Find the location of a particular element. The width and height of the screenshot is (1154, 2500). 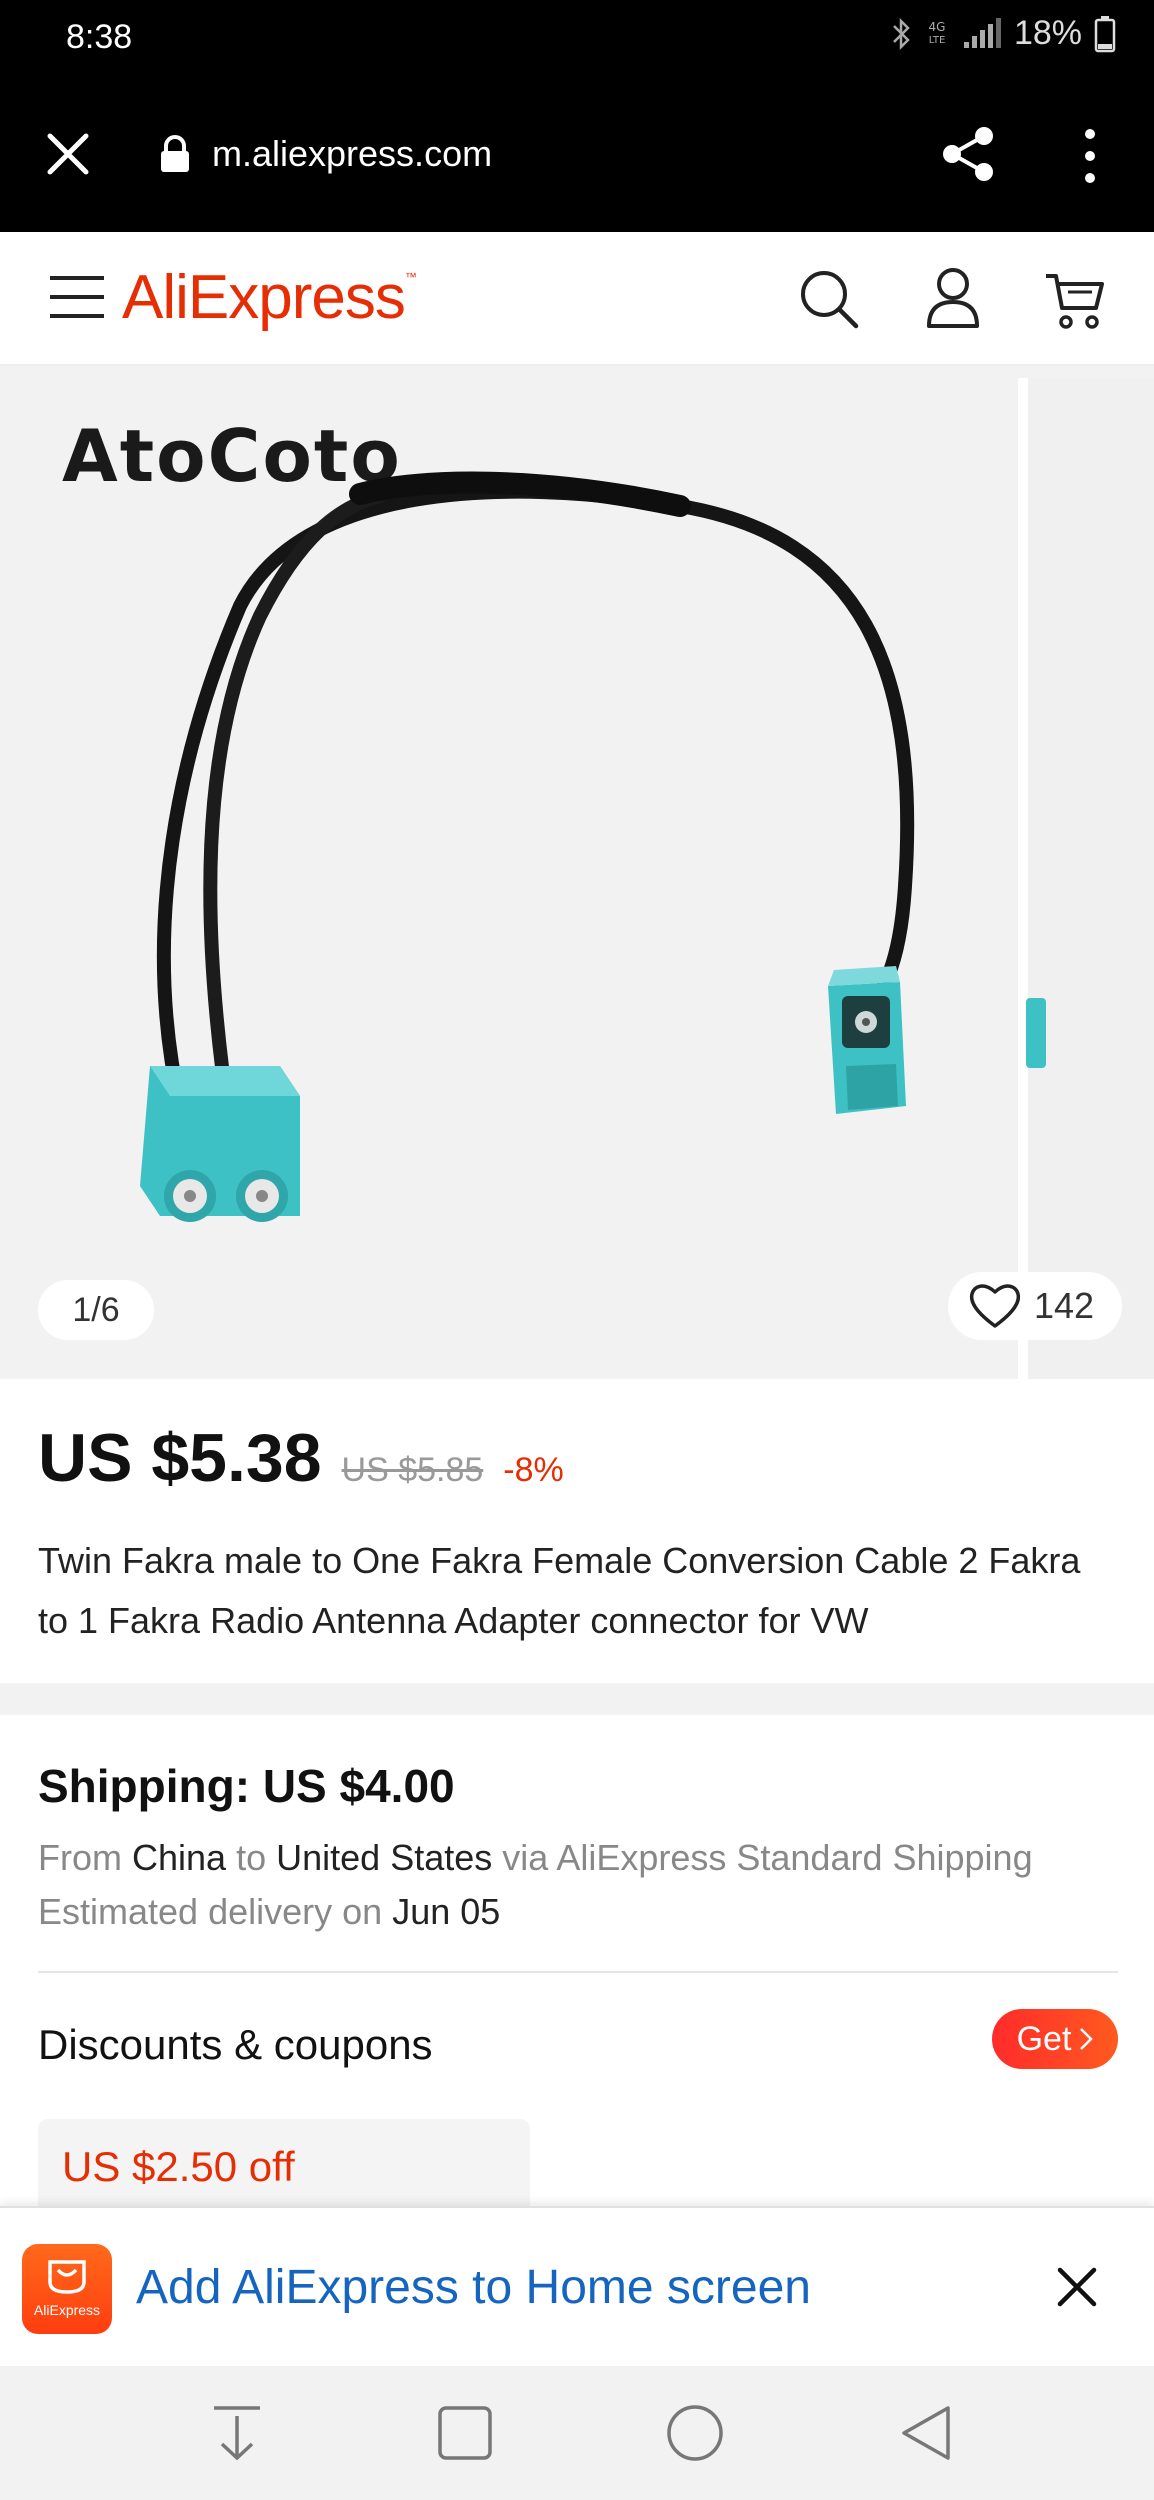

shipping-title: Shipping: US $4.00 is located at coordinates (246, 1786).